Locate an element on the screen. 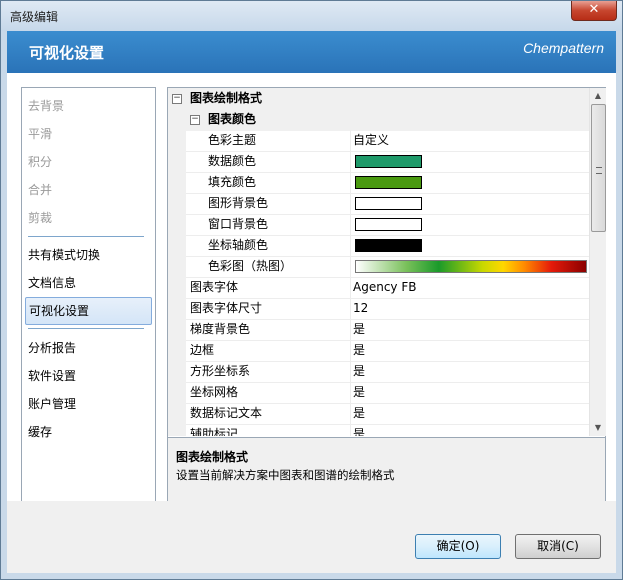 The width and height of the screenshot is (623, 580). close-icon: ✕ is located at coordinates (594, 9).